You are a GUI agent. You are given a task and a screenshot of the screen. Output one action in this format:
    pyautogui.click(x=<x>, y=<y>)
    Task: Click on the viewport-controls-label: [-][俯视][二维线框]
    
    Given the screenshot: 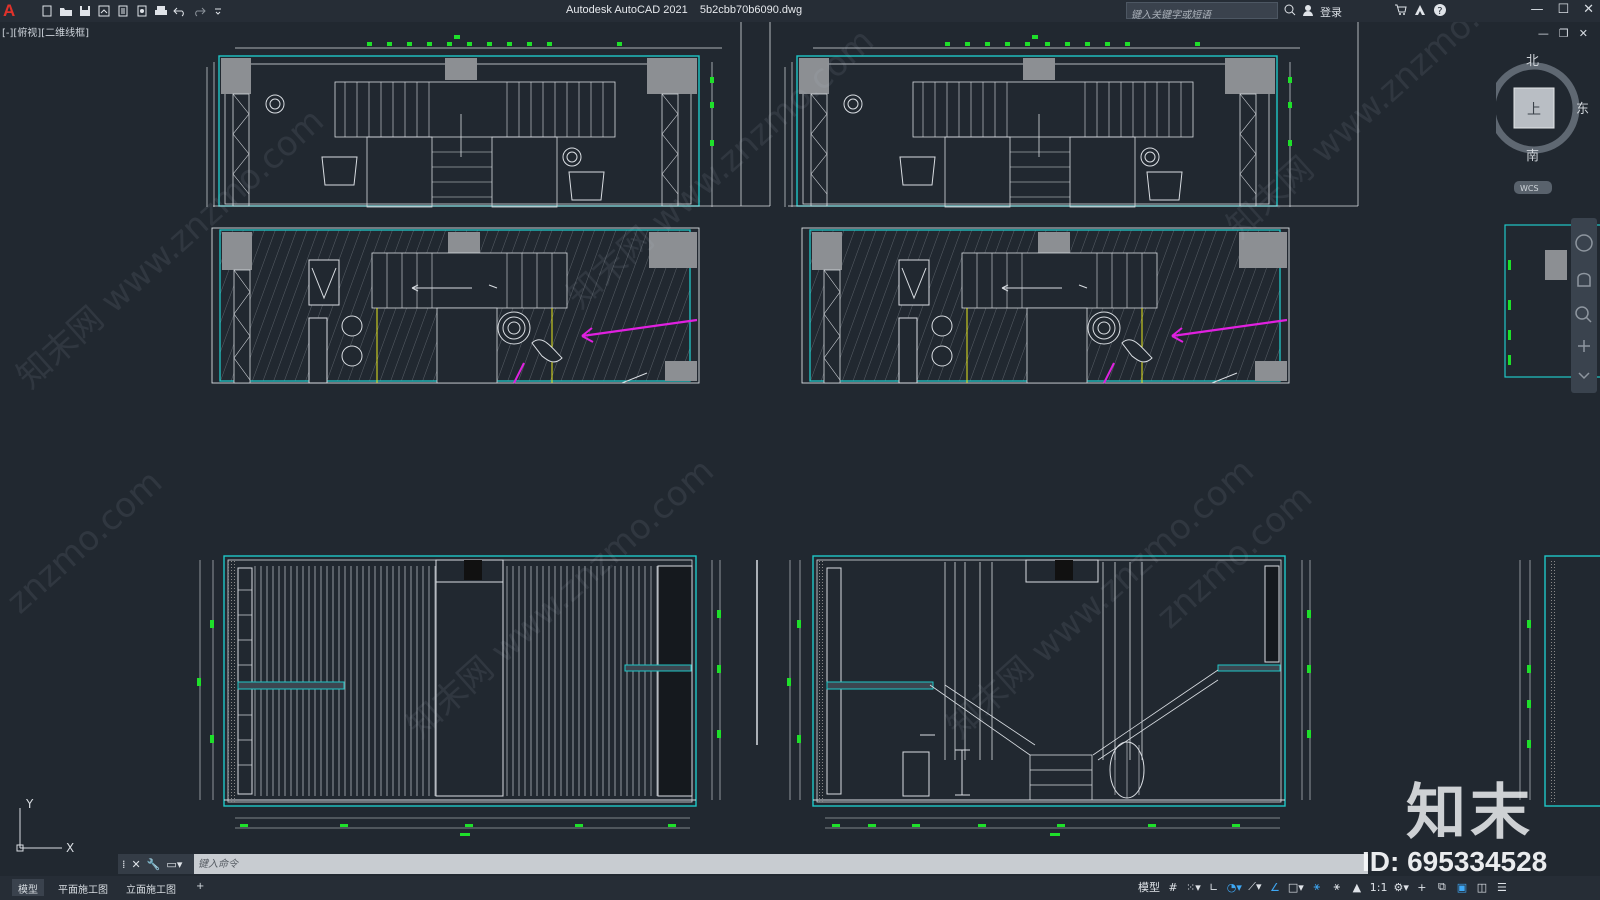 What is the action you would take?
    pyautogui.click(x=46, y=31)
    